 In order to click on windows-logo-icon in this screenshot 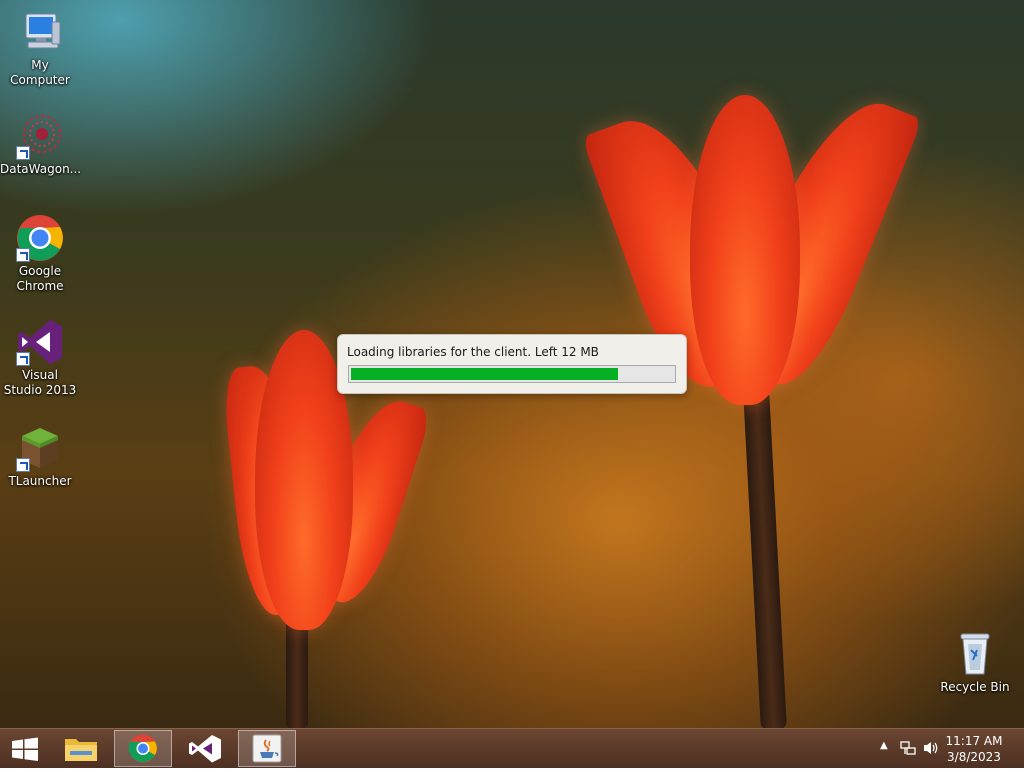, I will do `click(25, 749)`.